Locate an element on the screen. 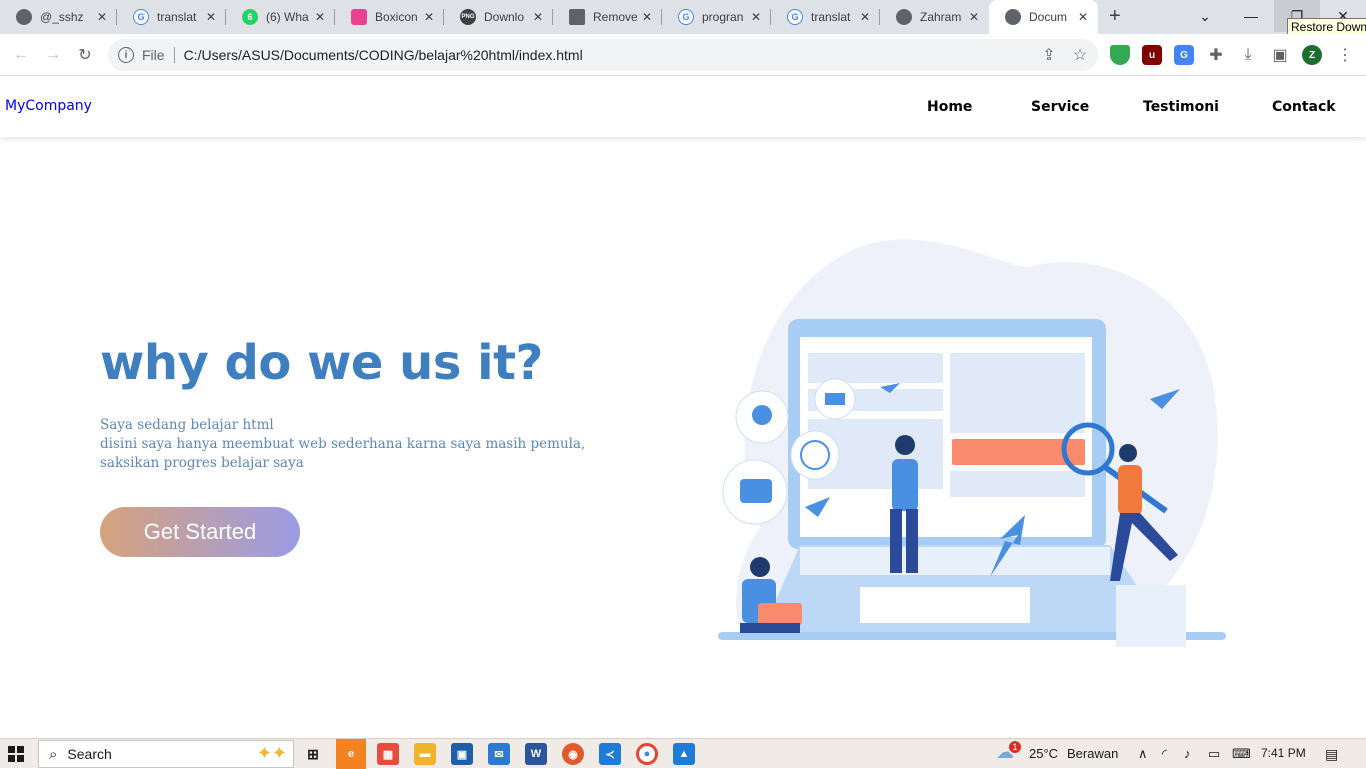 This screenshot has width=1366, height=769. menu-kebab-icon: ⋮ is located at coordinates (1345, 55).